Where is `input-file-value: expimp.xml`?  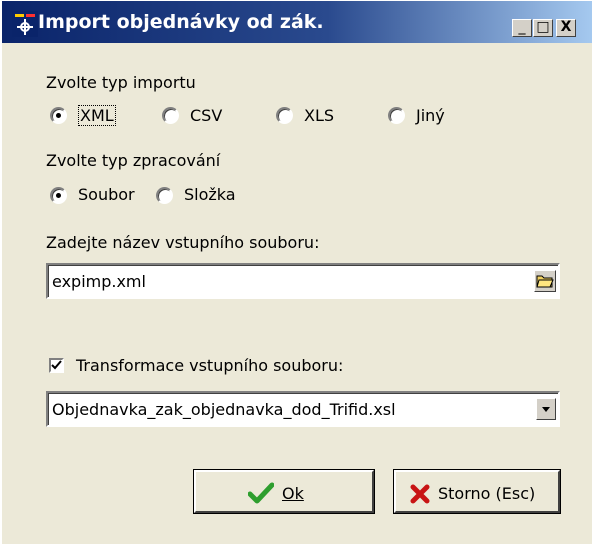 input-file-value: expimp.xml is located at coordinates (99, 281).